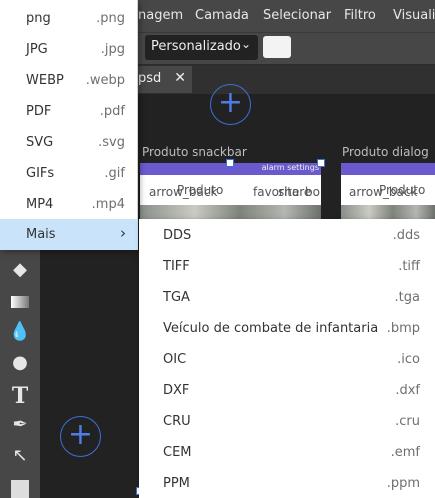  I want to click on export-item-label: MP4, so click(40, 204).